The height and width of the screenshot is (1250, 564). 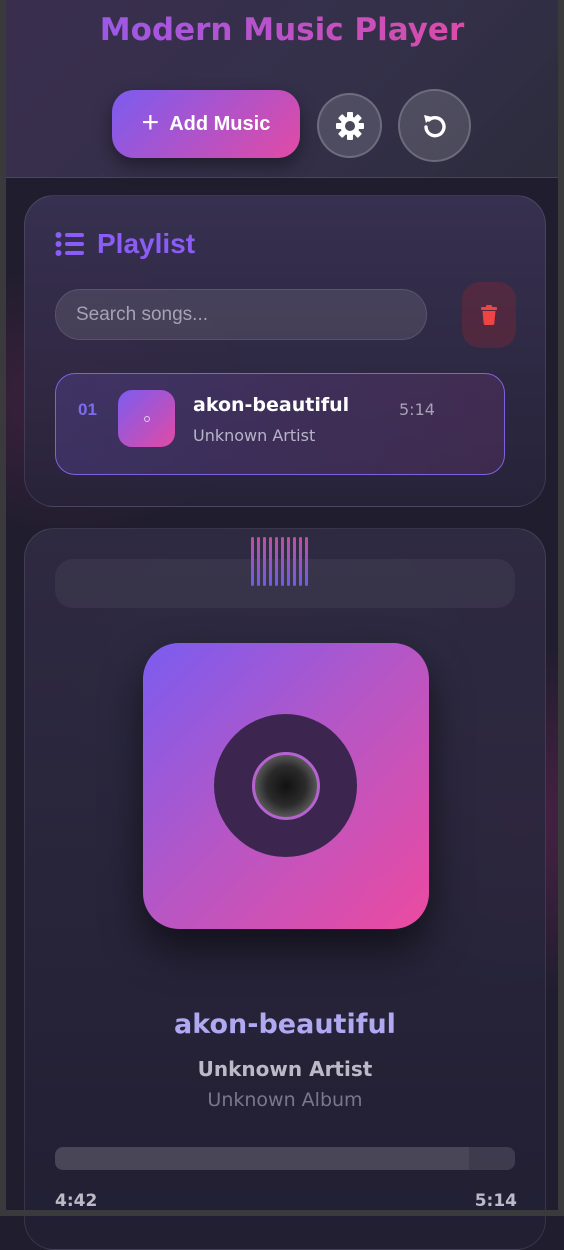 I want to click on now-playing-title: akon-beautiful, so click(x=285, y=1024).